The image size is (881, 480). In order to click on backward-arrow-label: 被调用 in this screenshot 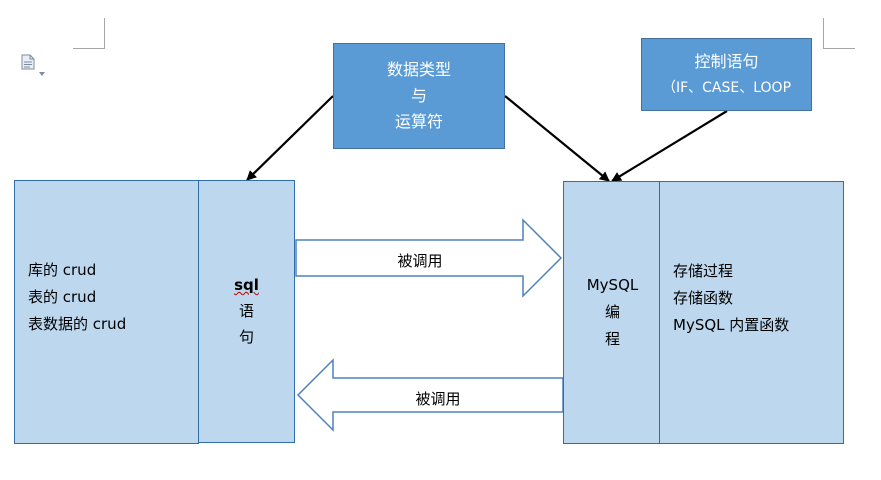, I will do `click(438, 399)`.